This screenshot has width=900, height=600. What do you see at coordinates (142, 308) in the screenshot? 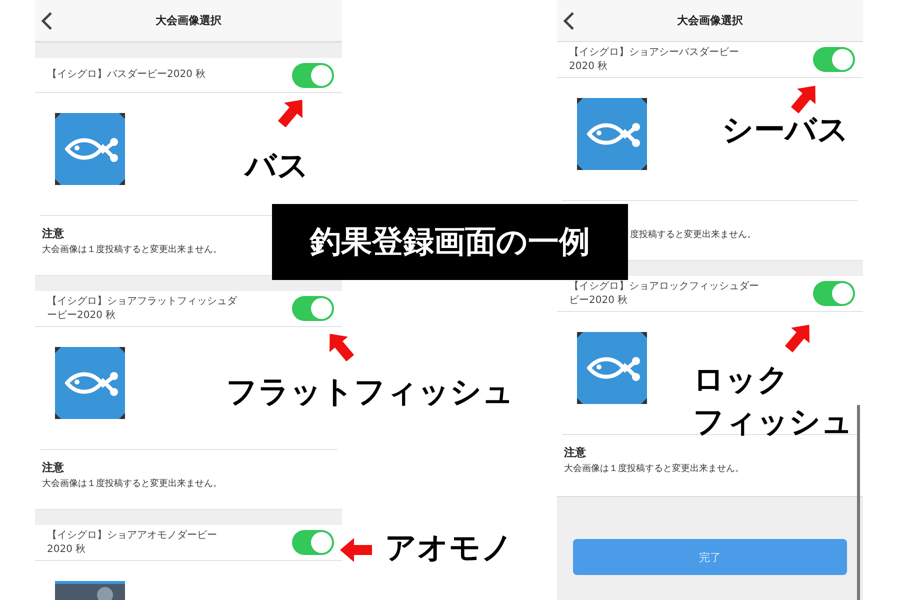
I see `tournament-title: 【イシグロ】ショアフラットフィッシュダービー2020 秋` at bounding box center [142, 308].